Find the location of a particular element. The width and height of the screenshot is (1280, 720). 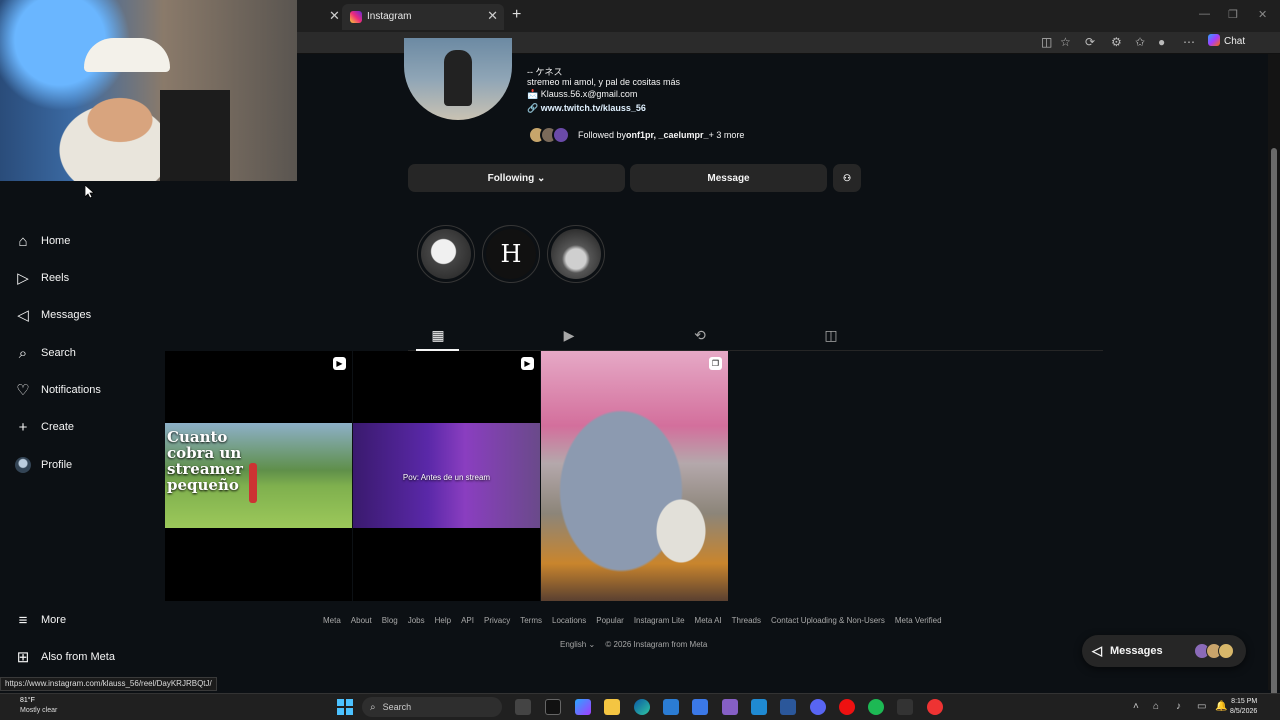

footer-link: Instagram Lite is located at coordinates (659, 620).